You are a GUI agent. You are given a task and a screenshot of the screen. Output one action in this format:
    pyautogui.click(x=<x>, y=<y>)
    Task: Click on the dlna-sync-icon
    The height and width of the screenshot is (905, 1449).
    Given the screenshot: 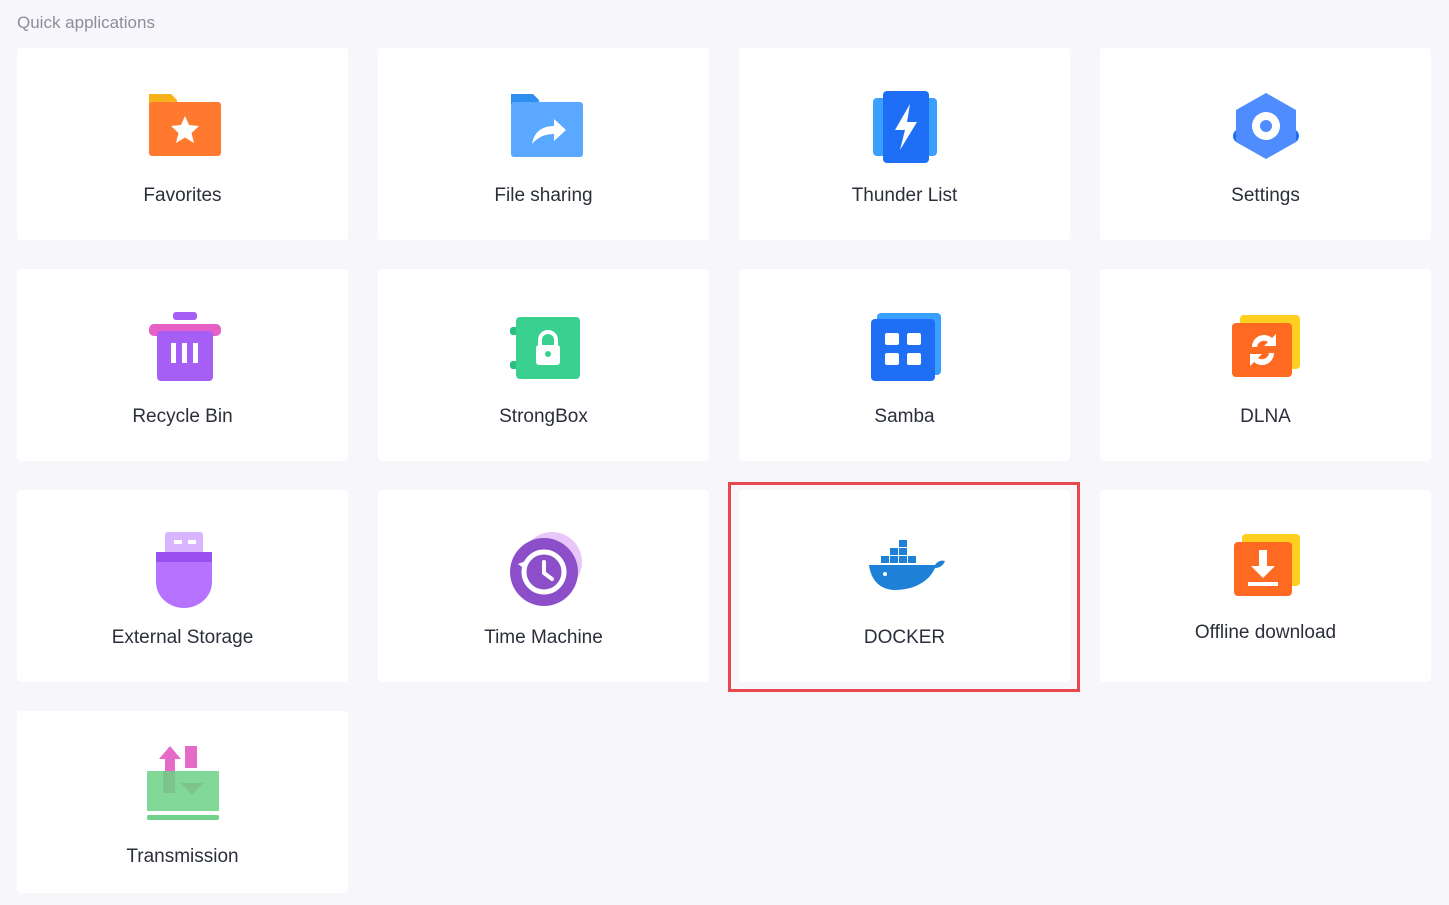 What is the action you would take?
    pyautogui.click(x=1266, y=349)
    